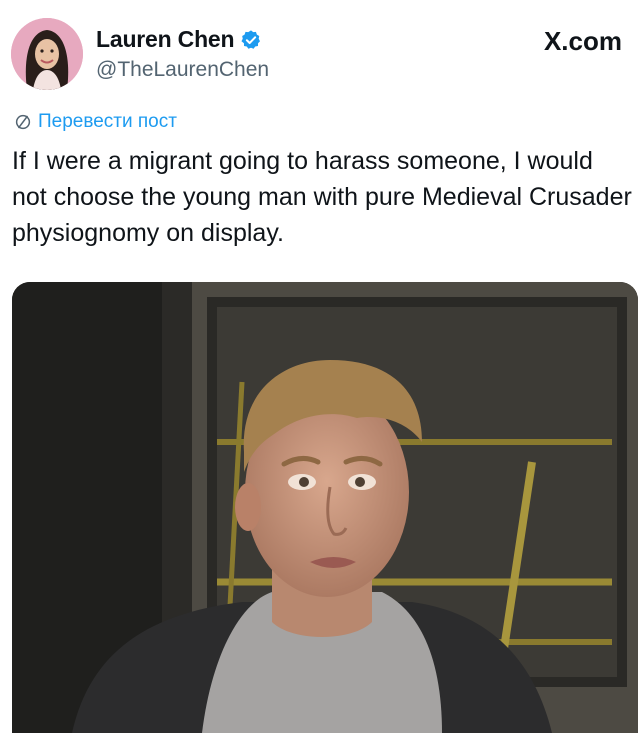 The image size is (640, 733). What do you see at coordinates (320, 50) in the screenshot?
I see `post-header: Lauren Chen @TheLaurenChen X.com` at bounding box center [320, 50].